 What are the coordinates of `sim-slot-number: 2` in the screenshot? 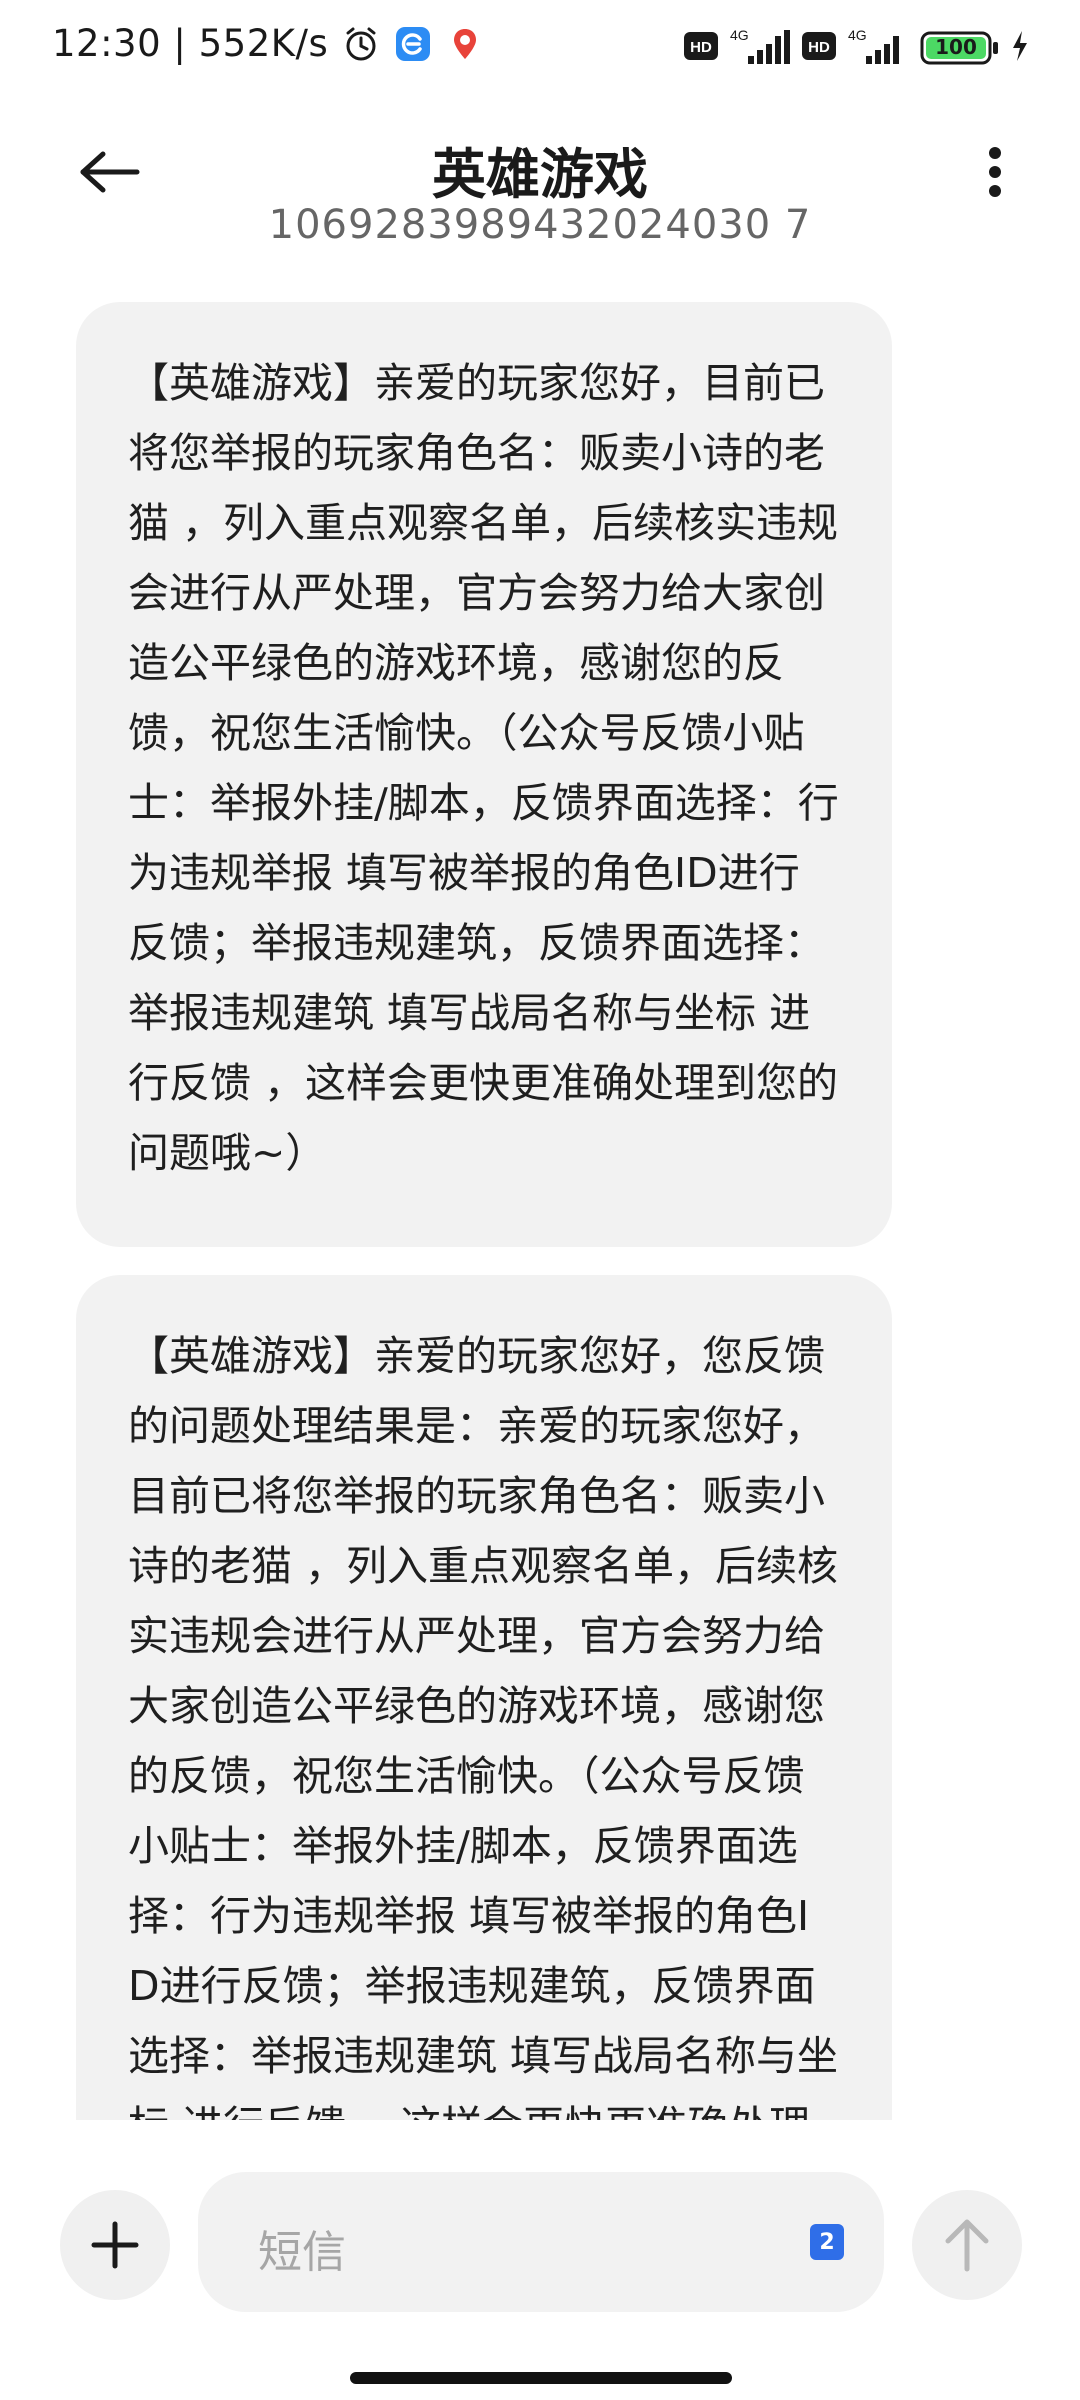 It's located at (827, 2242).